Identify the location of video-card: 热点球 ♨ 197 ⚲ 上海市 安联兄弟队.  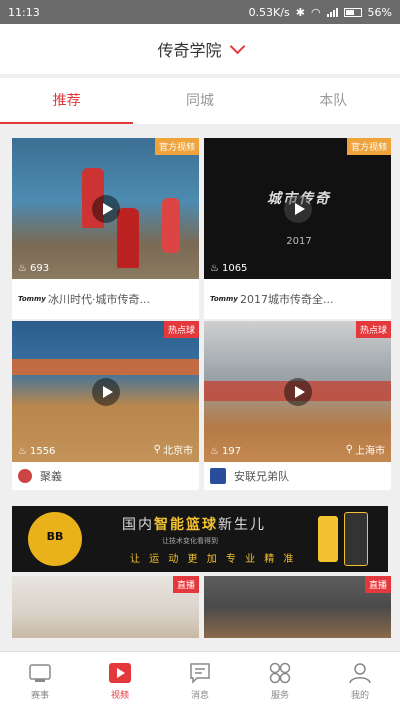
(297, 405).